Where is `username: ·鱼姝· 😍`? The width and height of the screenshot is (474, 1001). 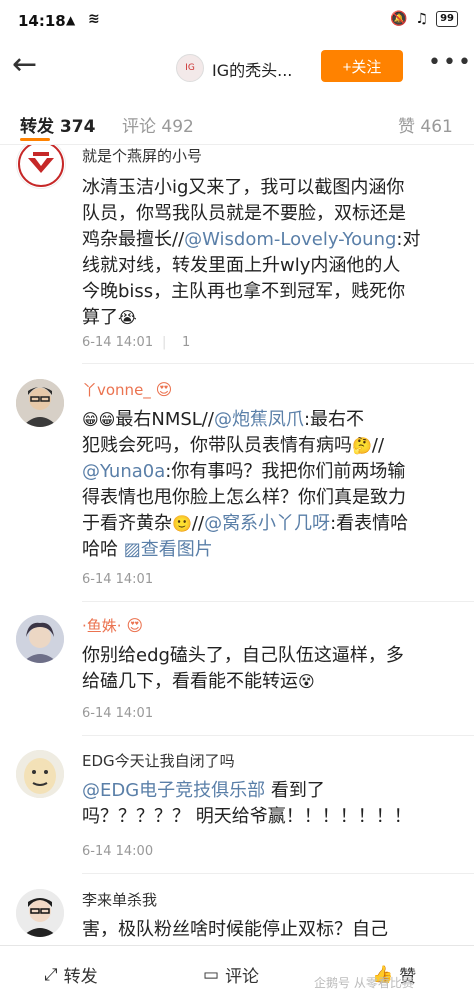 username: ·鱼姝· 😍 is located at coordinates (112, 625).